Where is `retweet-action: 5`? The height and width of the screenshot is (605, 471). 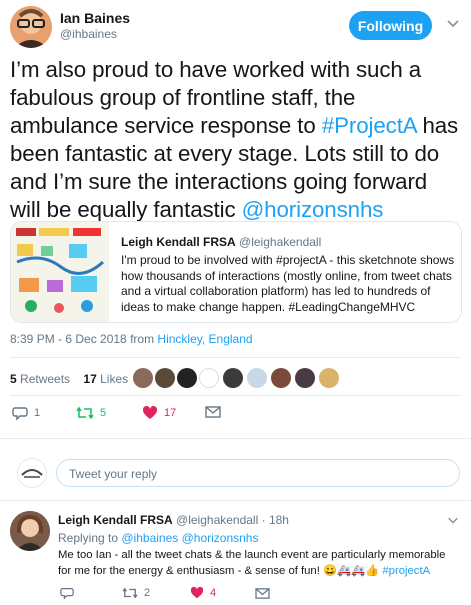
retweet-action: 5 is located at coordinates (91, 413).